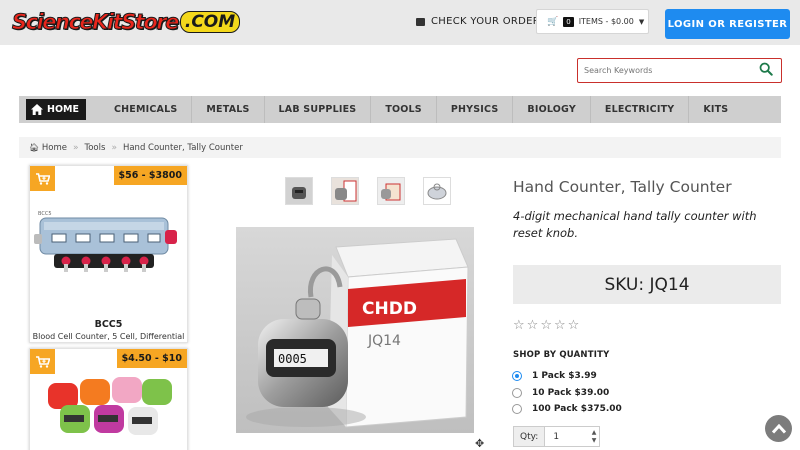 This screenshot has height=450, width=800. Describe the element at coordinates (384, 341) in the screenshot. I see `box-model-text: JQ14` at that location.